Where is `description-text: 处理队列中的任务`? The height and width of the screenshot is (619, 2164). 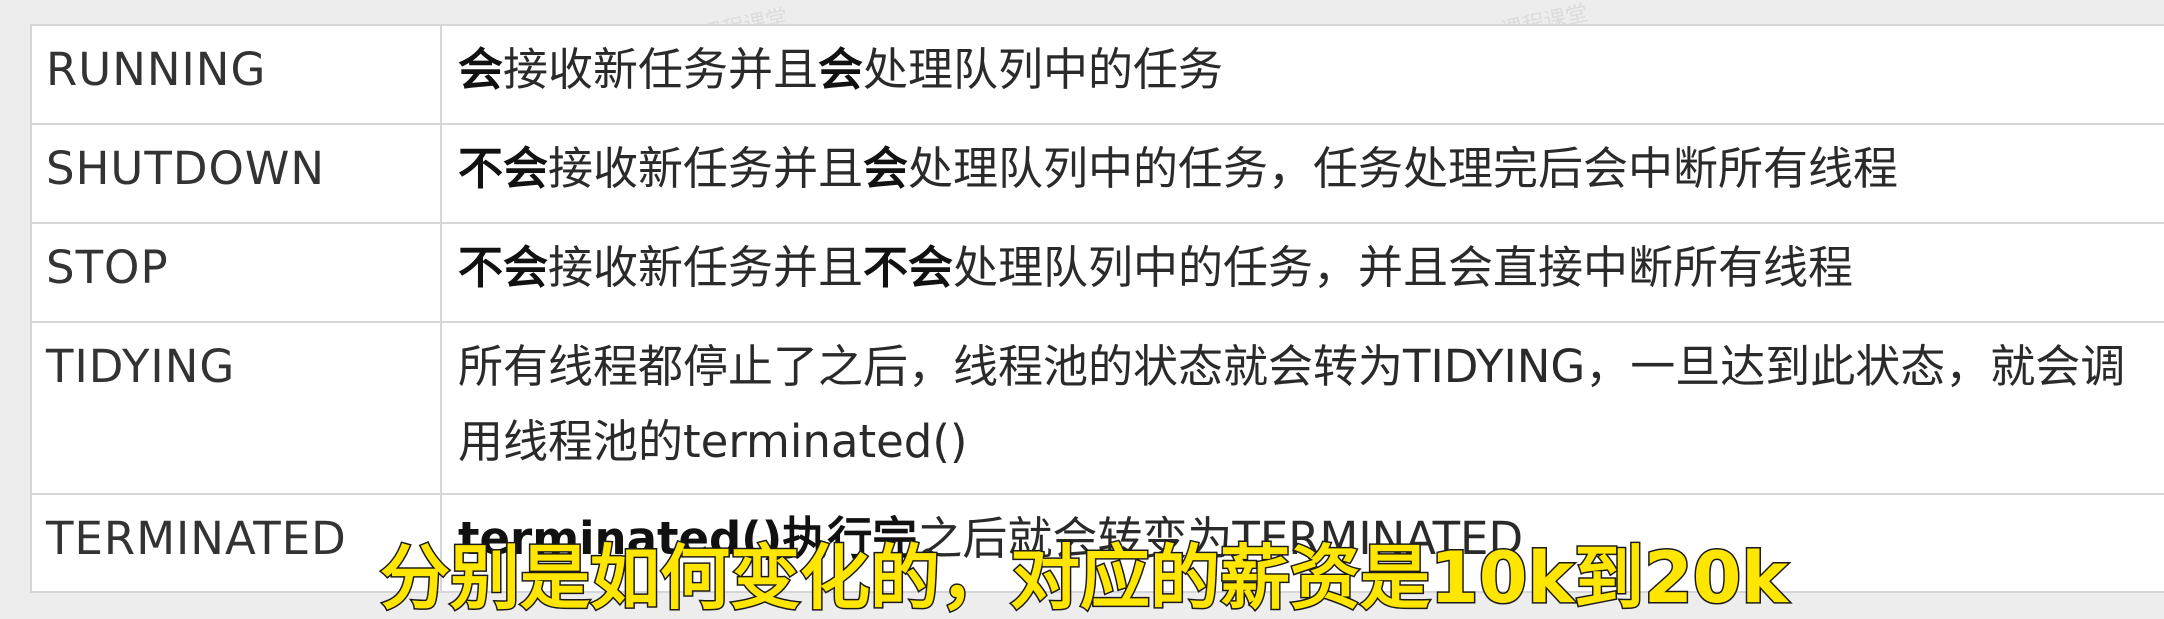
description-text: 处理队列中的任务 is located at coordinates (1043, 69).